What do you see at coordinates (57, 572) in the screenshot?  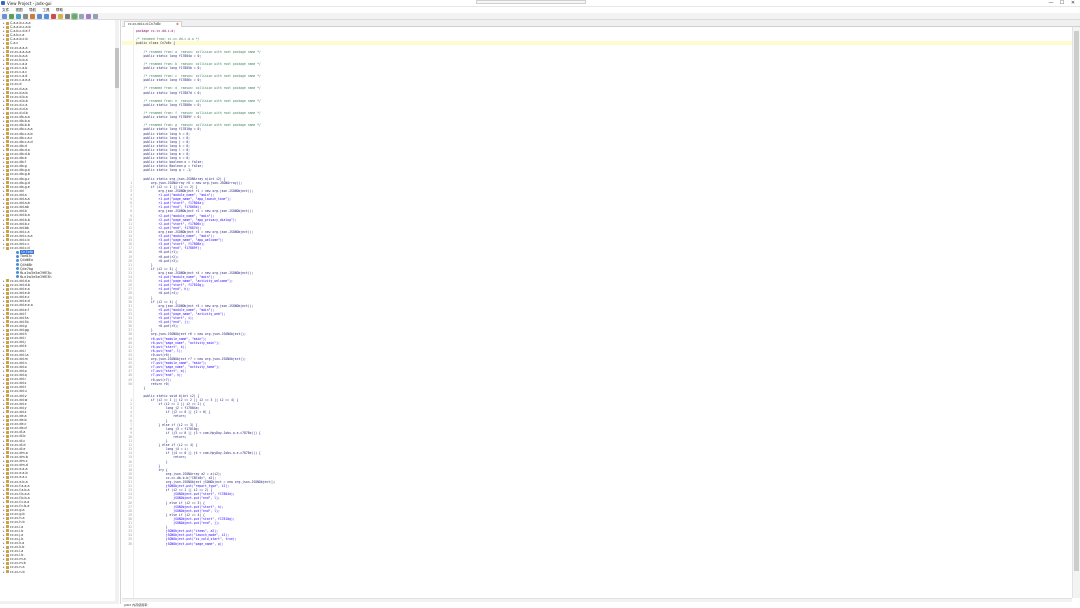 I see `tree-item: ▸ cc.cc.n.b` at bounding box center [57, 572].